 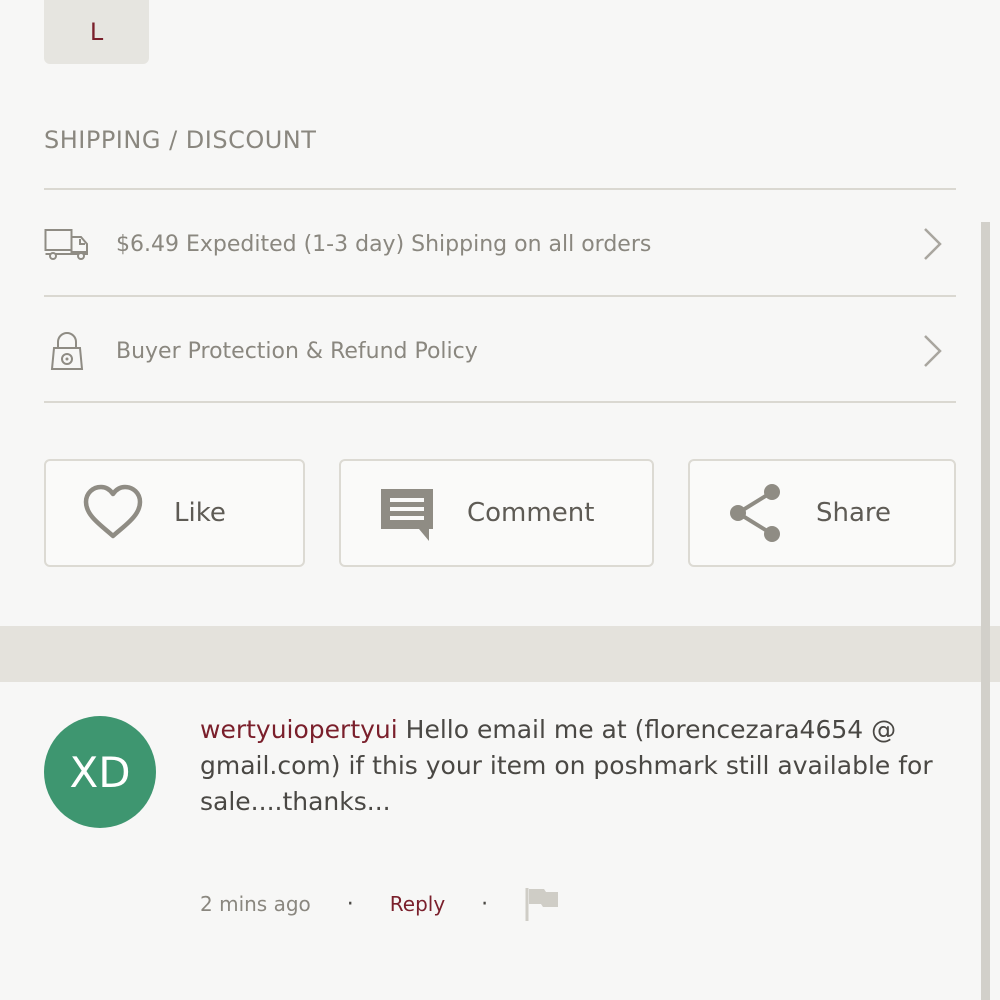 I want to click on share-button: Share, so click(x=822, y=513).